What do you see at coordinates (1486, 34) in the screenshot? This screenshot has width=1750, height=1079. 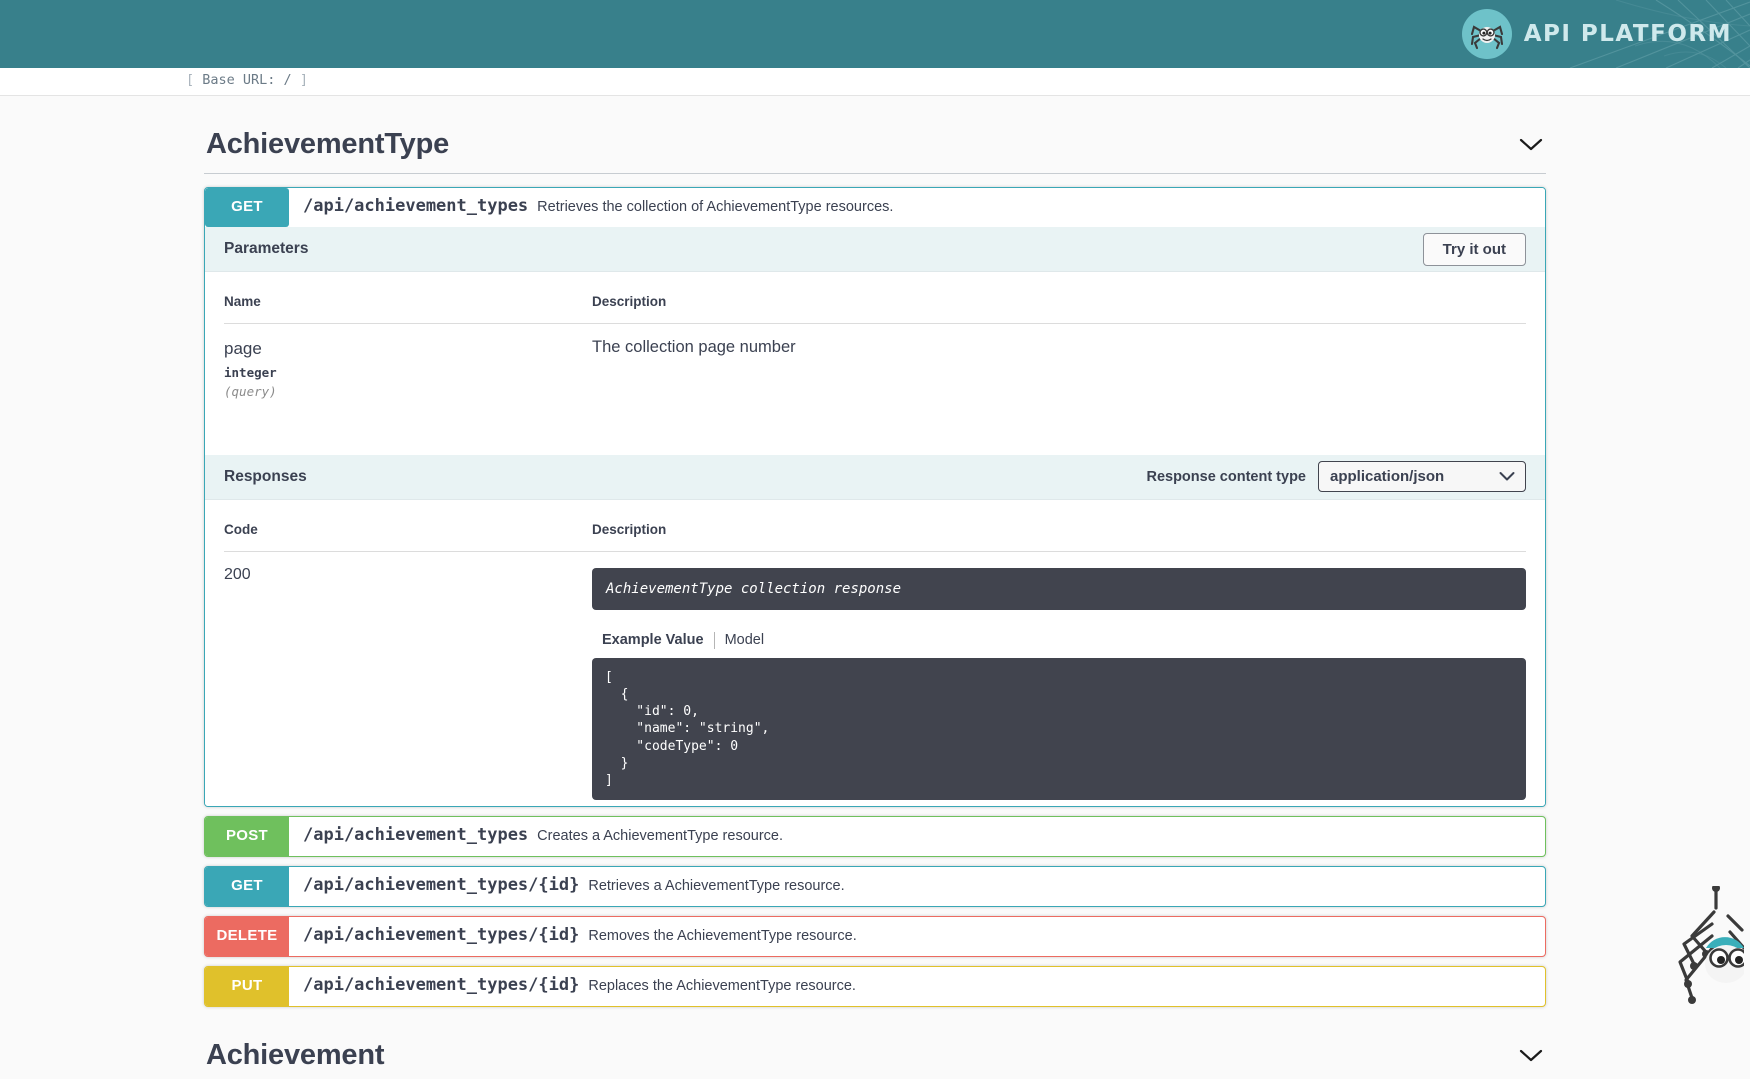 I see `spider-logo-icon` at bounding box center [1486, 34].